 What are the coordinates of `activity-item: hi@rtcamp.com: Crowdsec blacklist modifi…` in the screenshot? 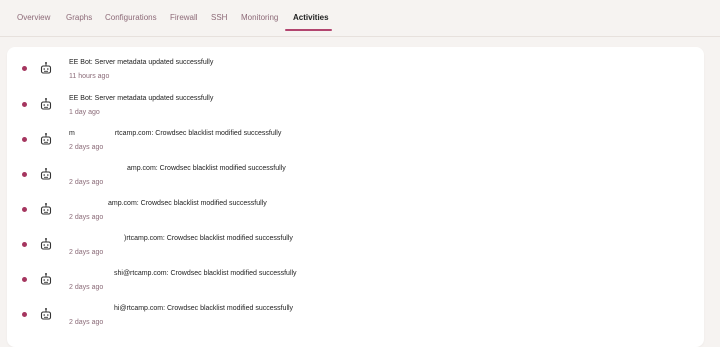 It's located at (355, 317).